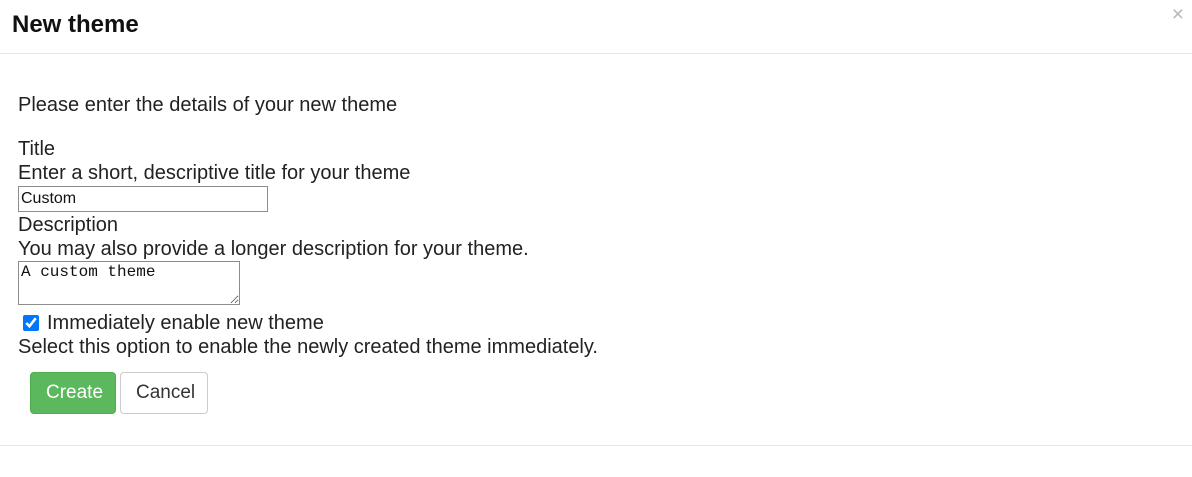 This screenshot has height=477, width=1192. What do you see at coordinates (1178, 15) in the screenshot?
I see `close-icon: ×` at bounding box center [1178, 15].